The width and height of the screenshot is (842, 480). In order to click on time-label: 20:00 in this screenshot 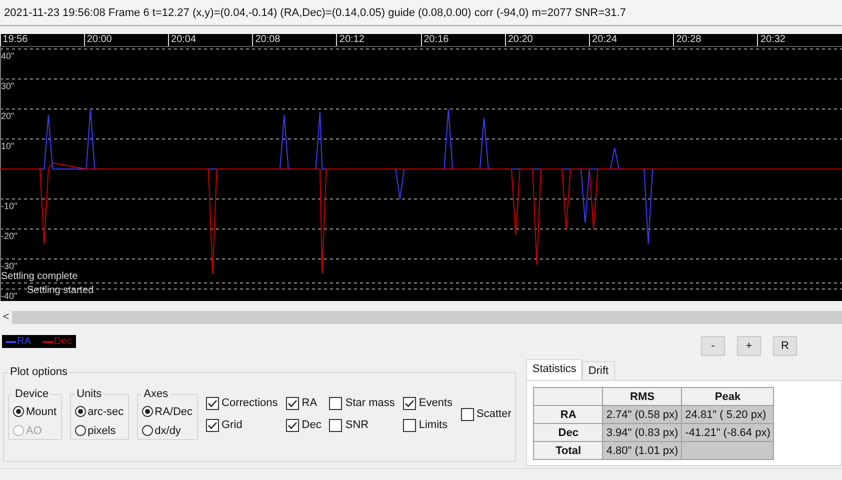, I will do `click(97, 40)`.